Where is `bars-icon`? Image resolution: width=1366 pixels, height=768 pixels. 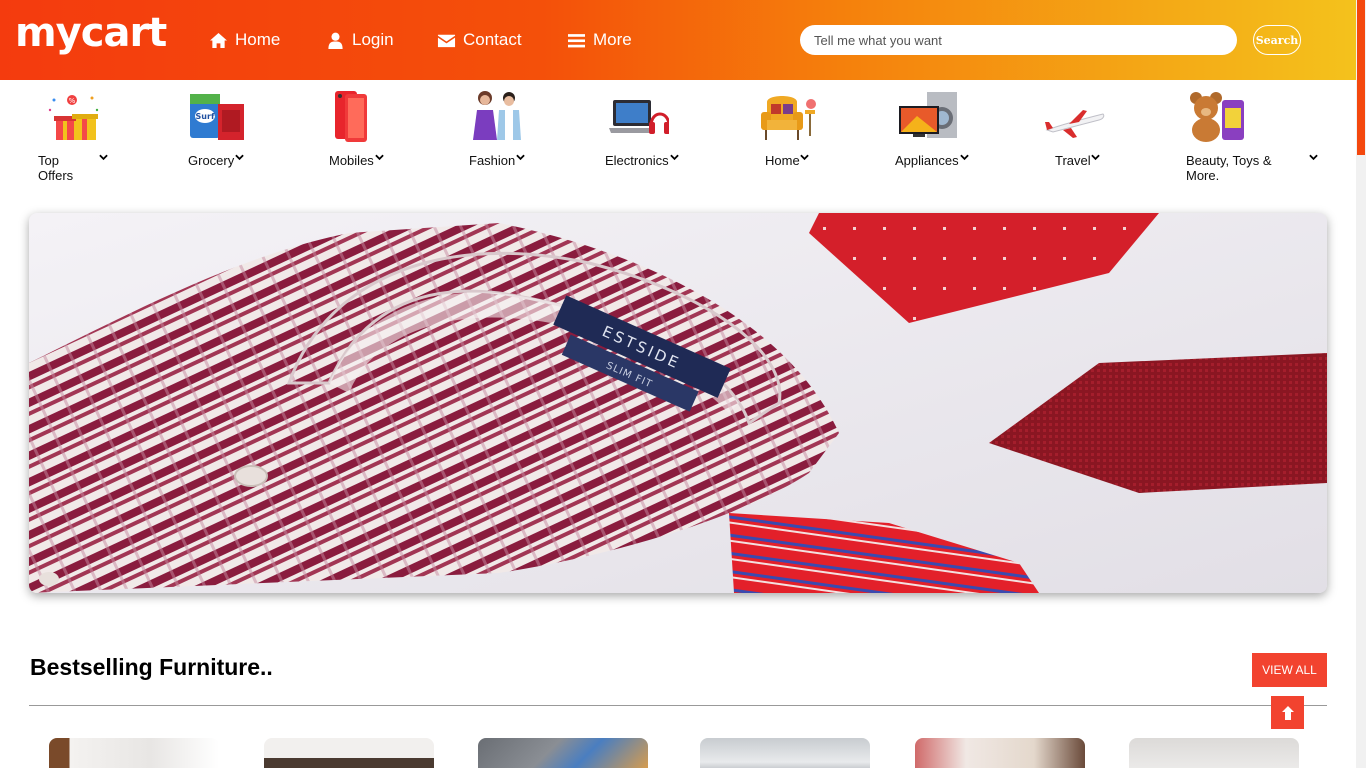 bars-icon is located at coordinates (576, 40).